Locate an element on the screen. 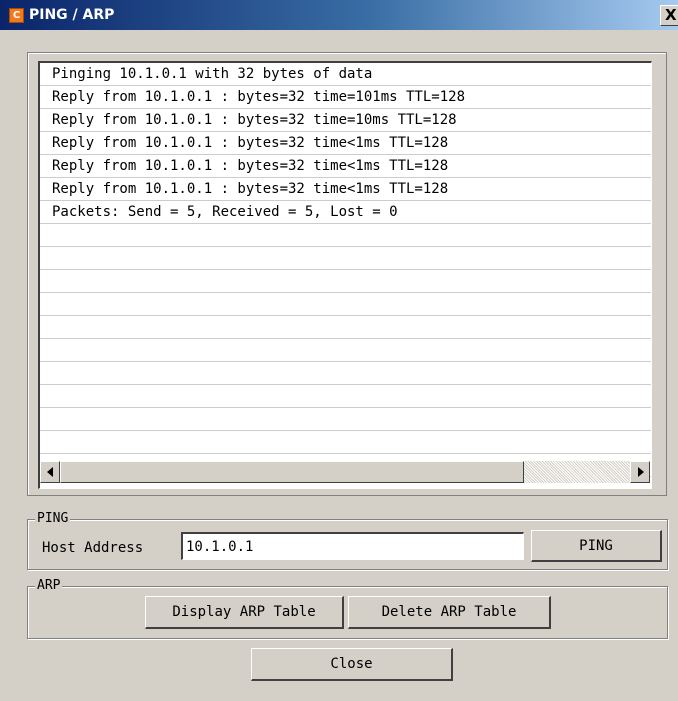  horizontal-scrollbar is located at coordinates (345, 472).